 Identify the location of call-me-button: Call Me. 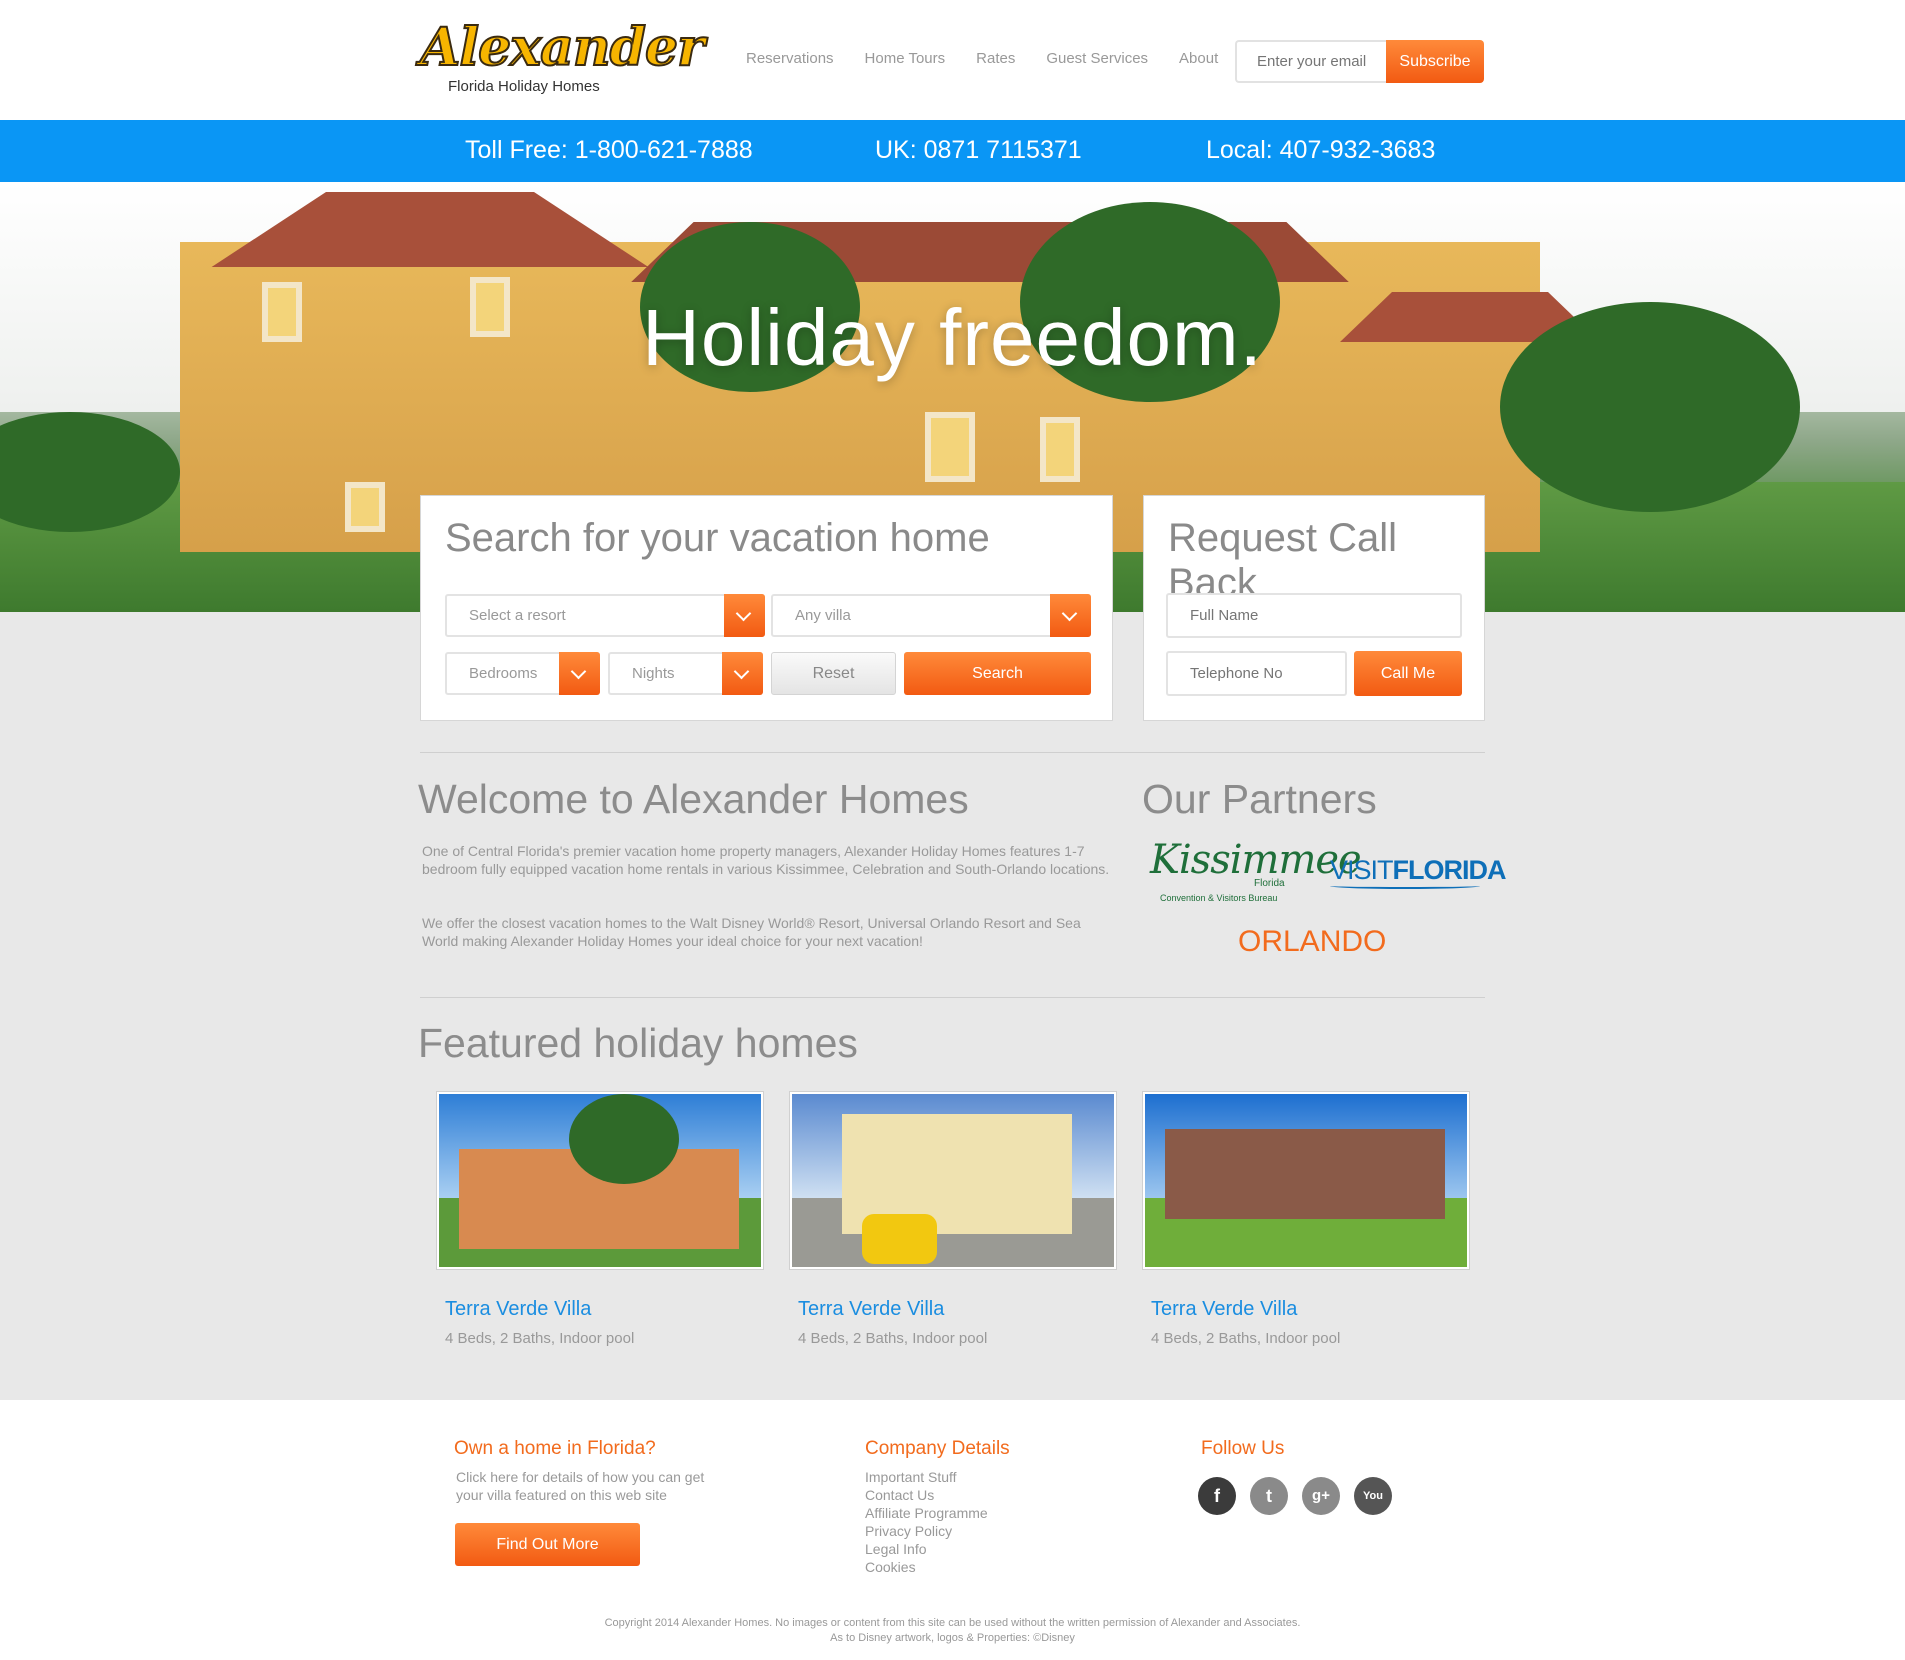
(1408, 673).